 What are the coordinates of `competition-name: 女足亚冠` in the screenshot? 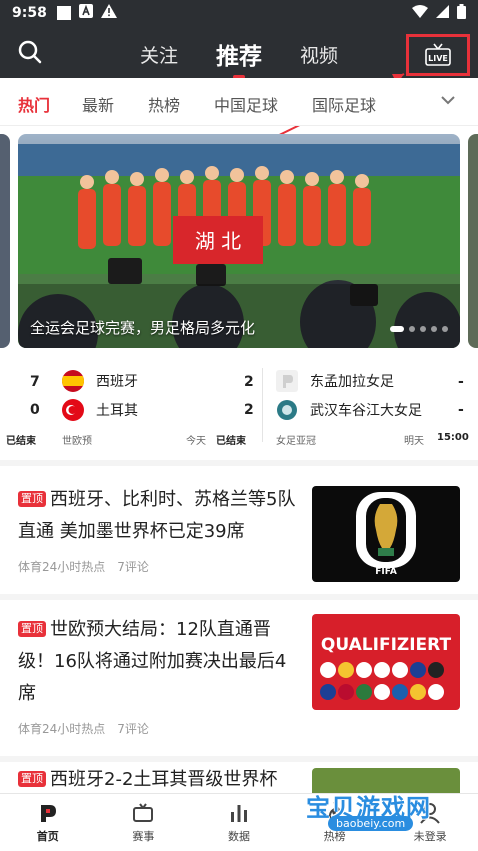 It's located at (296, 441).